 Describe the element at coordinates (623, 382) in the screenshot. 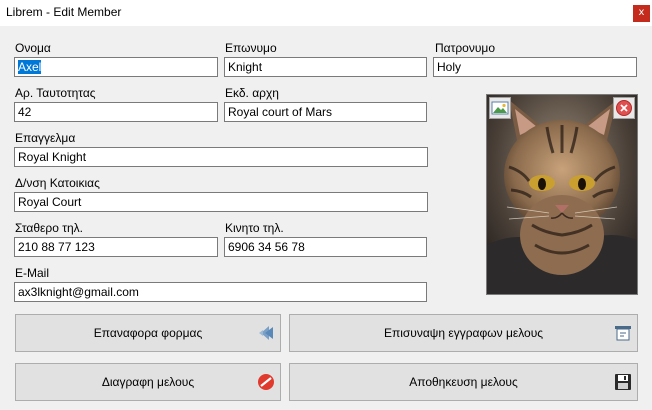

I see `save-icon` at that location.